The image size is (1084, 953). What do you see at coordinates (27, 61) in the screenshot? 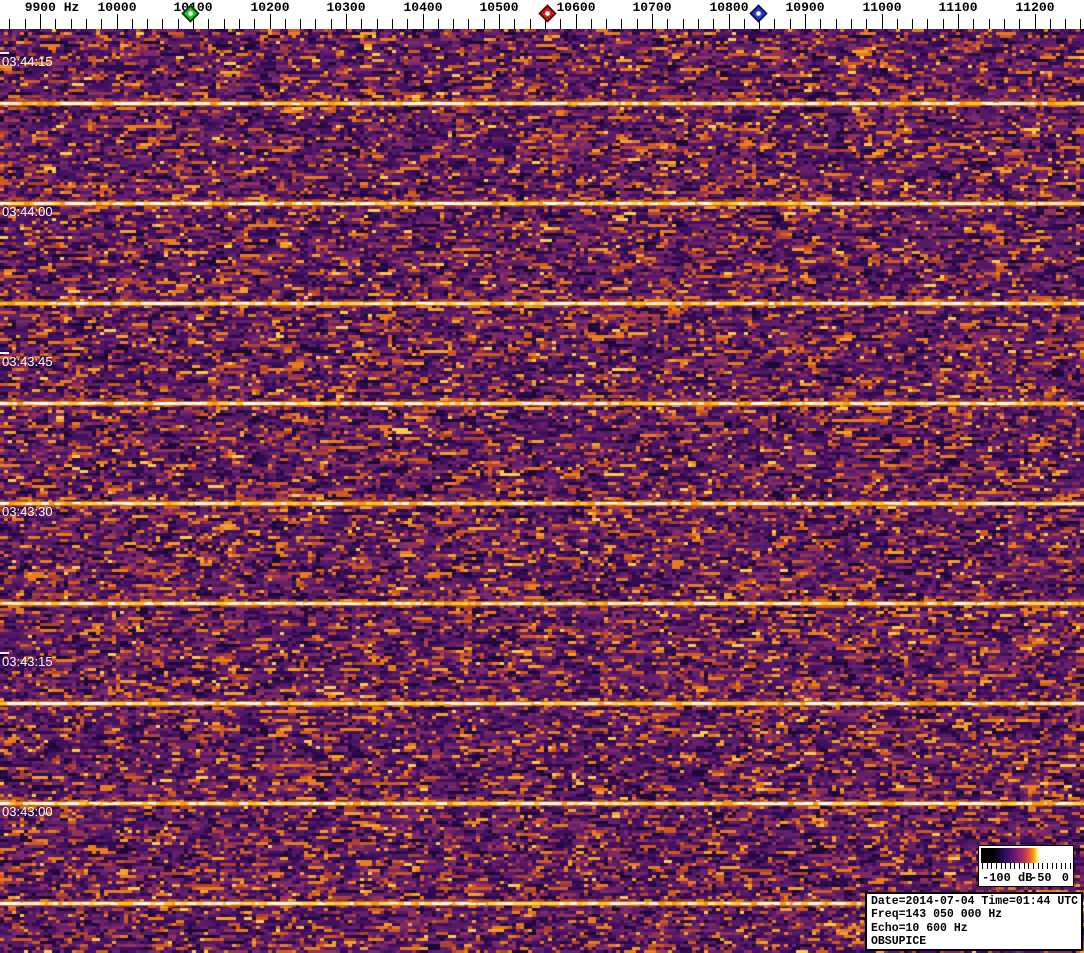
I see `time-label: 03:44:15` at bounding box center [27, 61].